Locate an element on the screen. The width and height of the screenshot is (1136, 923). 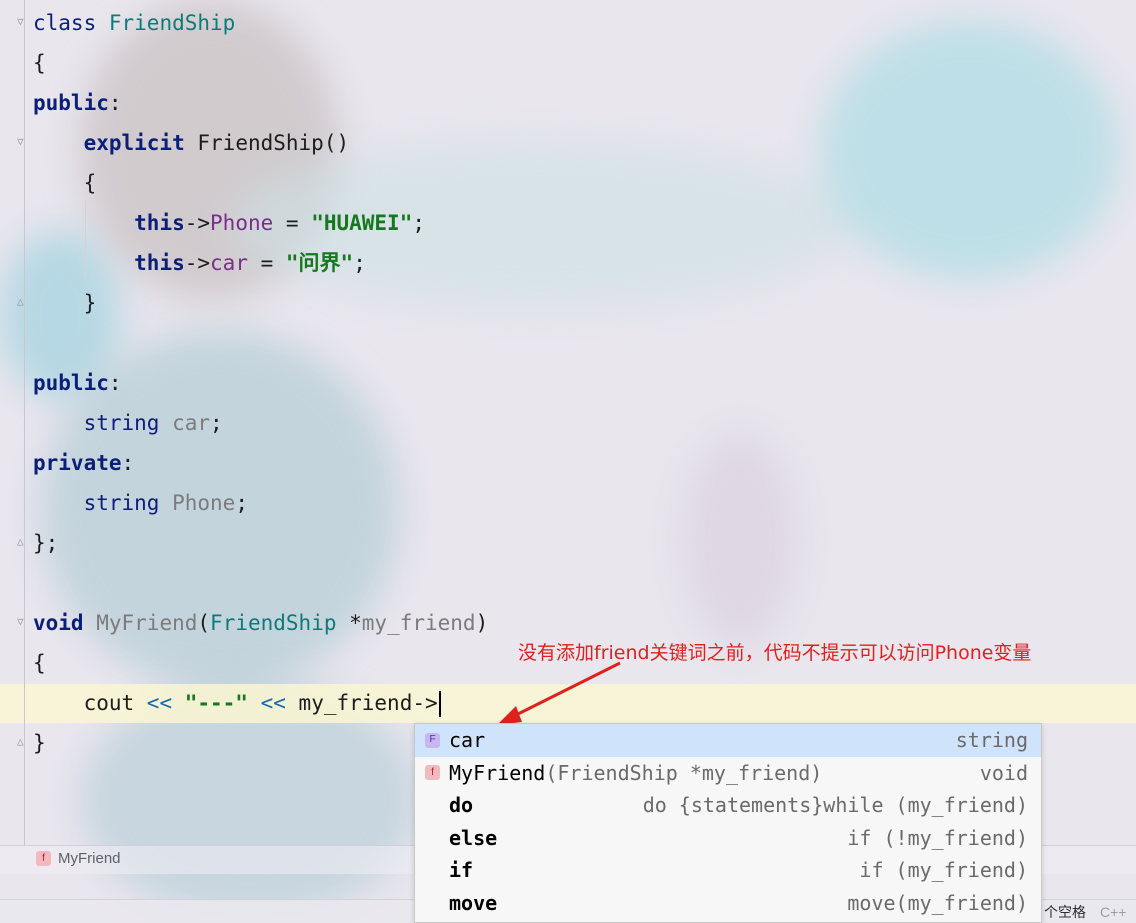
indent-setting: 个空格 is located at coordinates (1065, 912).